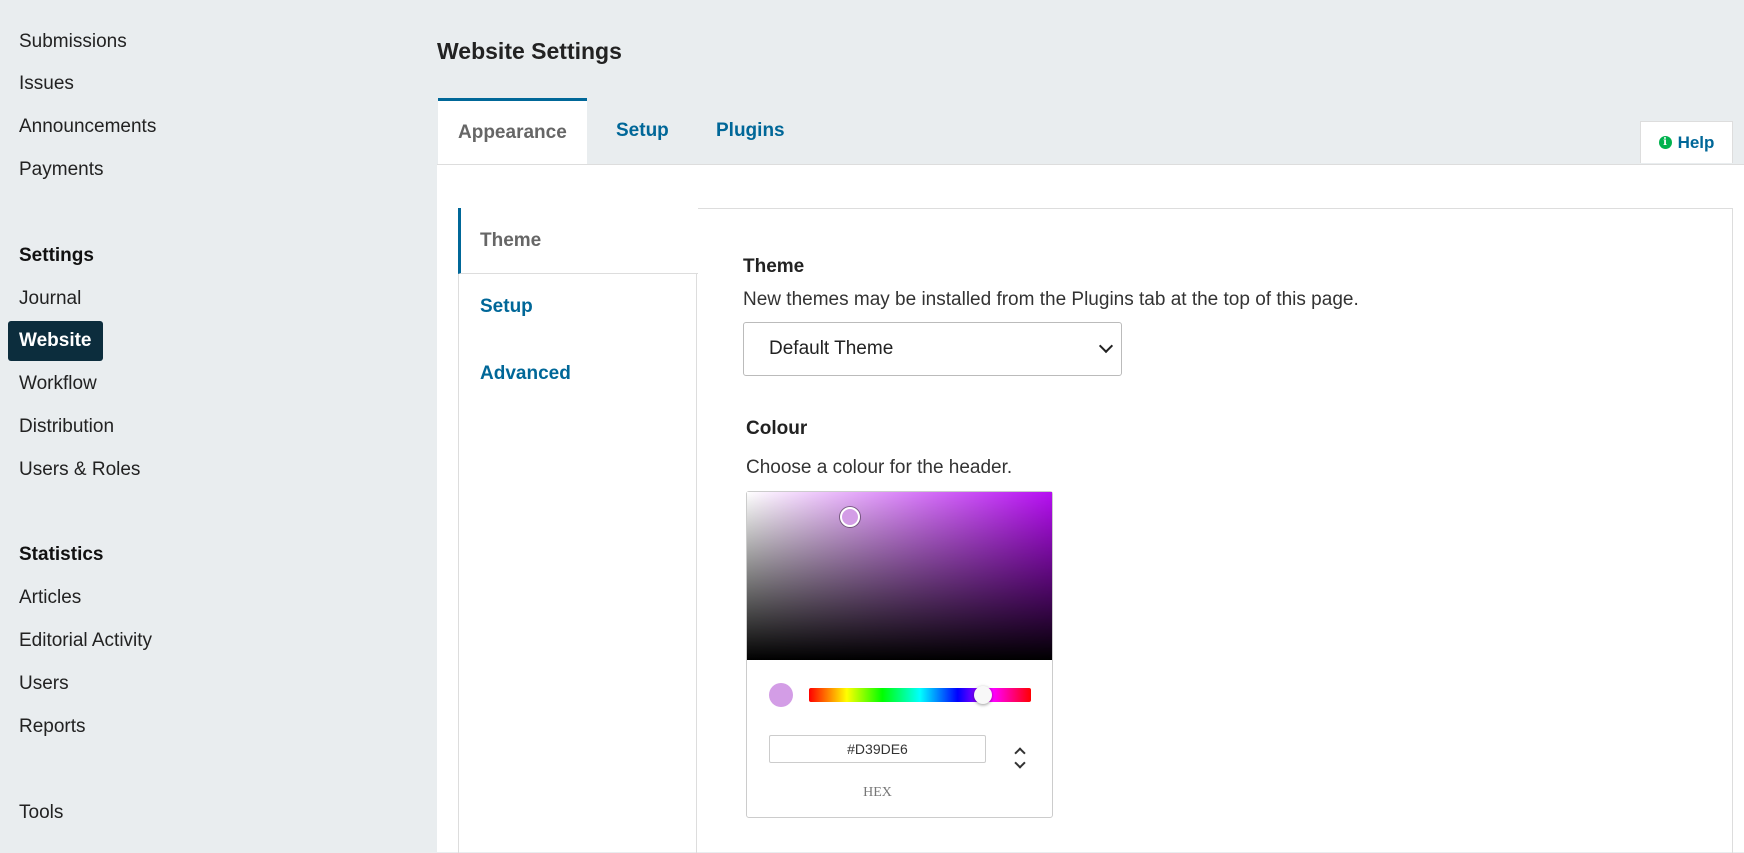 Image resolution: width=1744 pixels, height=853 pixels. What do you see at coordinates (879, 467) in the screenshot?
I see `colour-description: Choose a colour for the header.` at bounding box center [879, 467].